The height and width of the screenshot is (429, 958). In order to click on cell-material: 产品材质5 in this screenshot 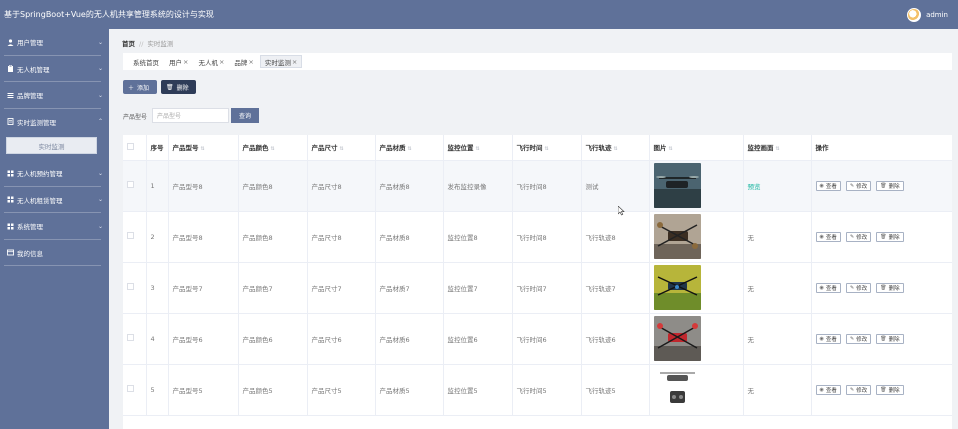, I will do `click(409, 390)`.